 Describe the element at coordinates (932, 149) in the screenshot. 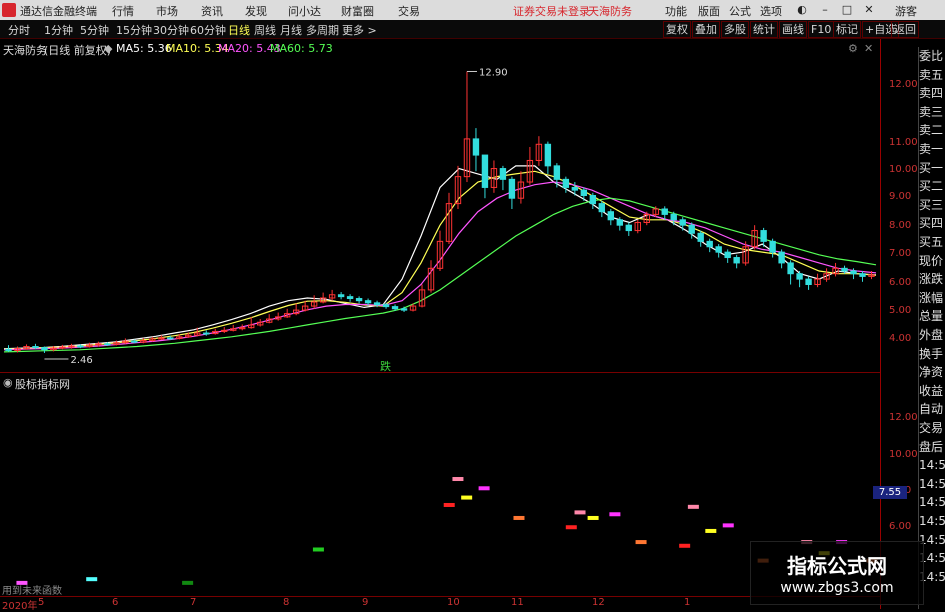

I see `sidebar-item: 卖一` at that location.